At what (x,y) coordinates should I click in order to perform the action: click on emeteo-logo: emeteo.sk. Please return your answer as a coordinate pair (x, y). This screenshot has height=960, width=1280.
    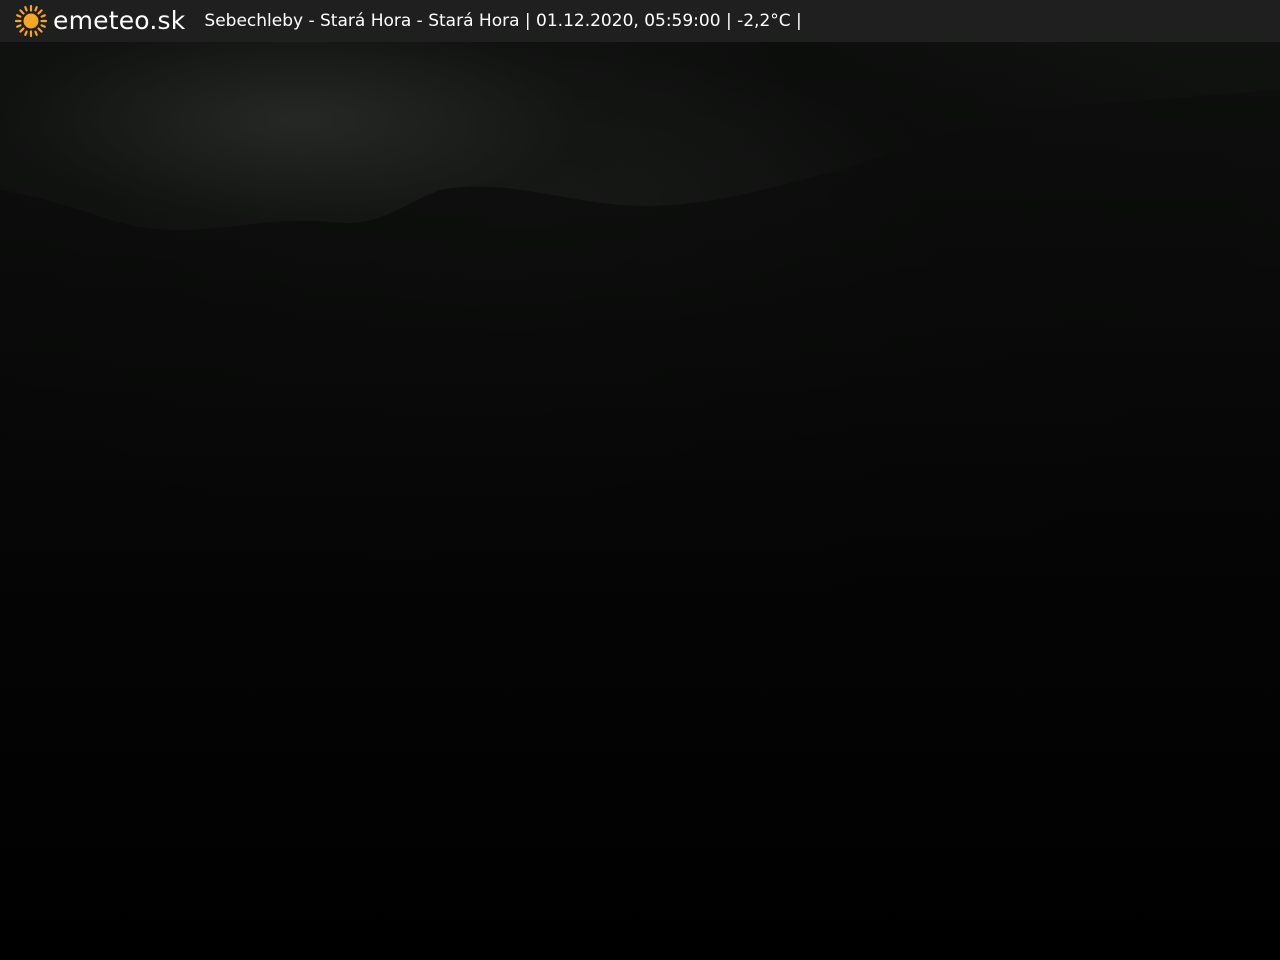
    Looking at the image, I should click on (99, 21).